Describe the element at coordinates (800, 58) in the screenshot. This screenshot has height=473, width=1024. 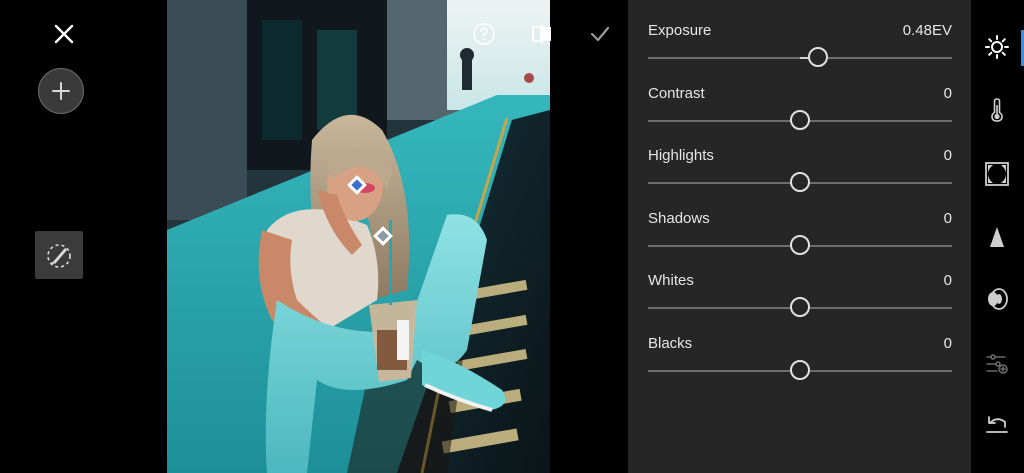
I see `exposure-slider` at that location.